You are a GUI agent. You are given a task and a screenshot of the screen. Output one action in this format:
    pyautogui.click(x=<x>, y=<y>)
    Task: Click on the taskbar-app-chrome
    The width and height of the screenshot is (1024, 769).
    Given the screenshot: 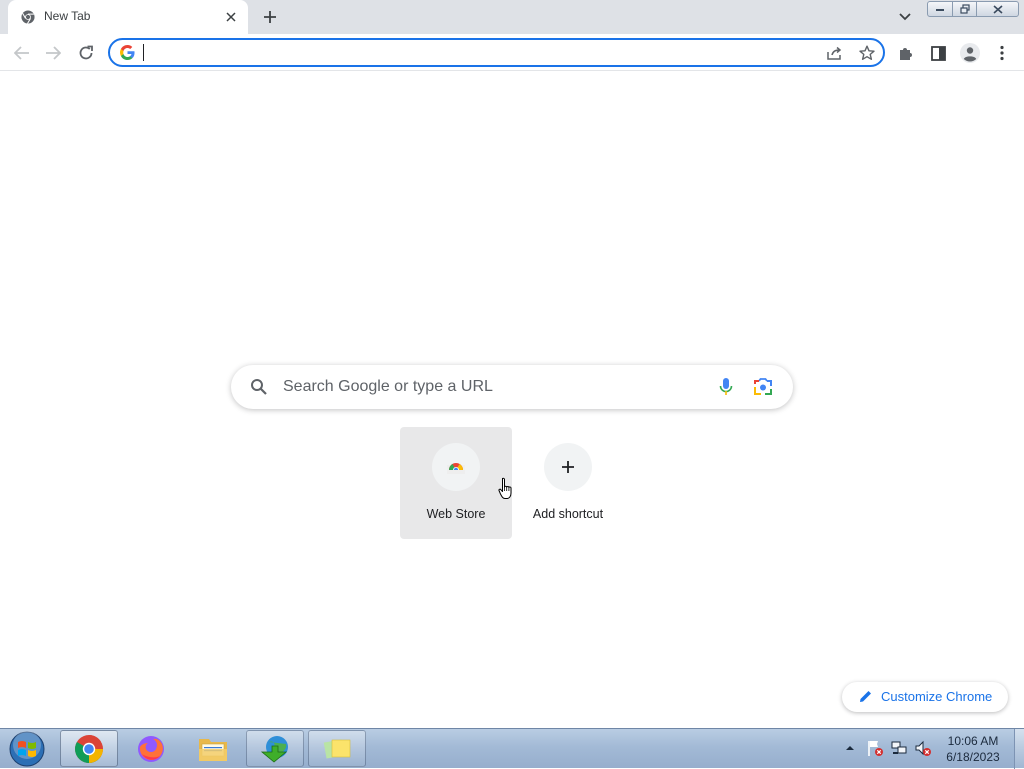 What is the action you would take?
    pyautogui.click(x=89, y=748)
    